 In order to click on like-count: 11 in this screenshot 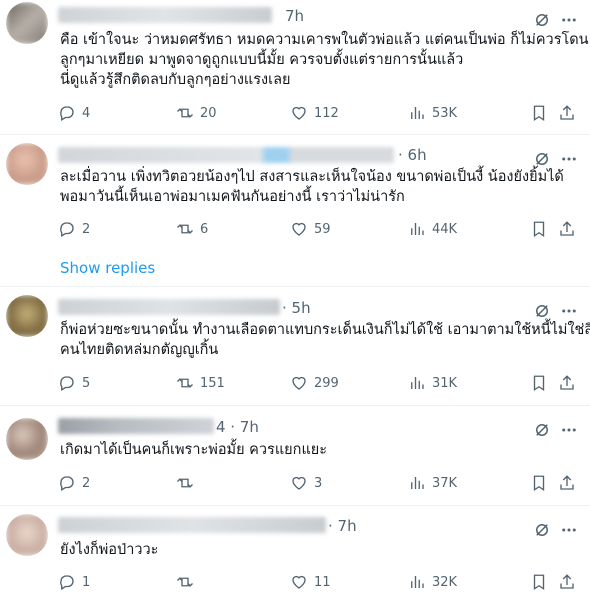, I will do `click(322, 582)`.